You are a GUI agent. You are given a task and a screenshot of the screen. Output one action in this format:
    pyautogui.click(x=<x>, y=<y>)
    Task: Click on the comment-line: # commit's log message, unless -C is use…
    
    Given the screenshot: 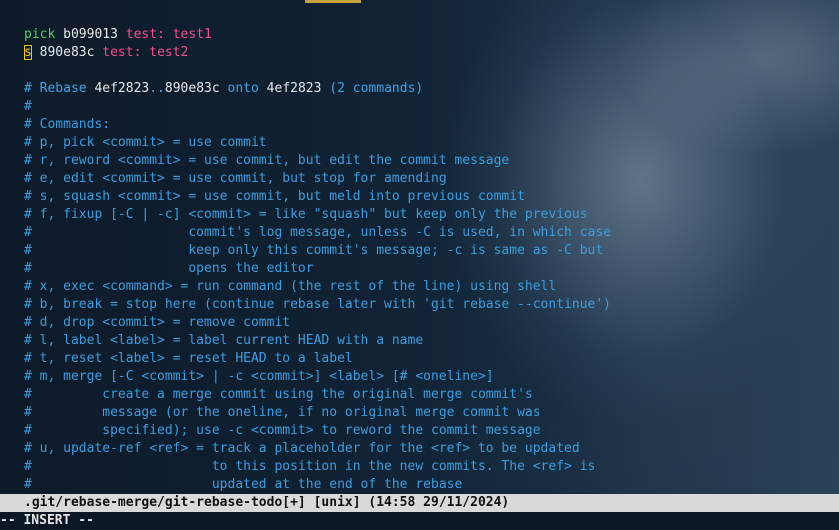 What is the action you would take?
    pyautogui.click(x=317, y=232)
    